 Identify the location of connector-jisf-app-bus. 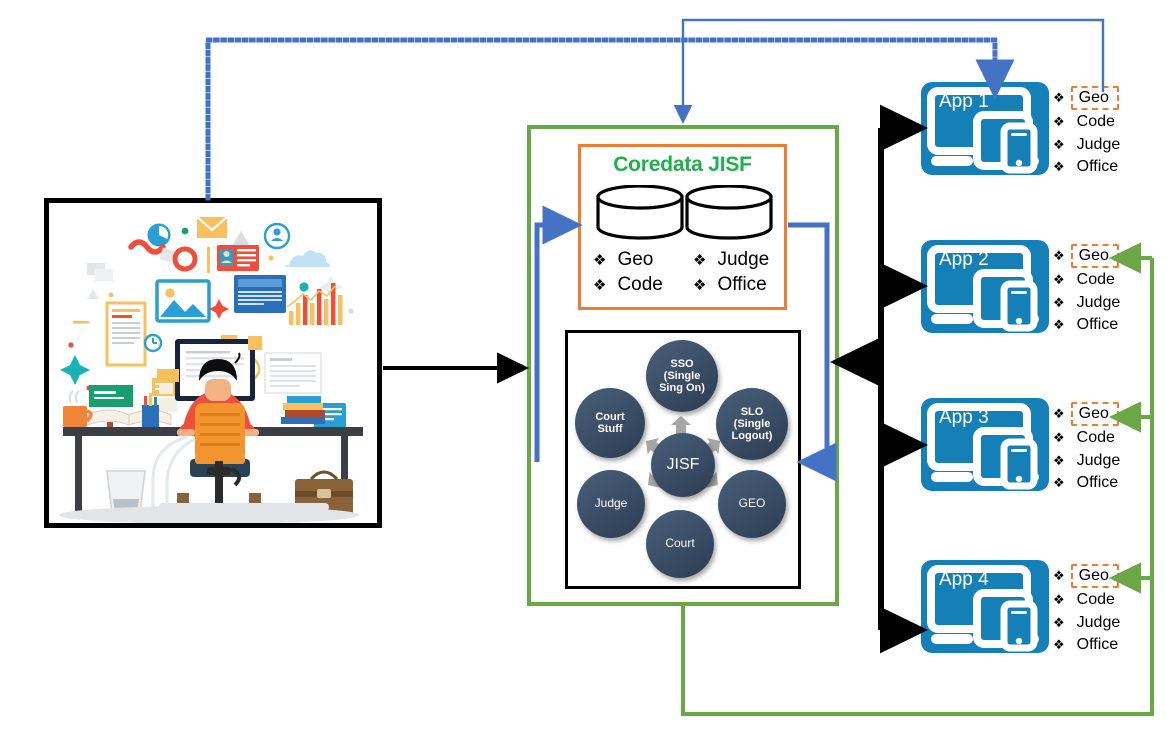
(879, 379).